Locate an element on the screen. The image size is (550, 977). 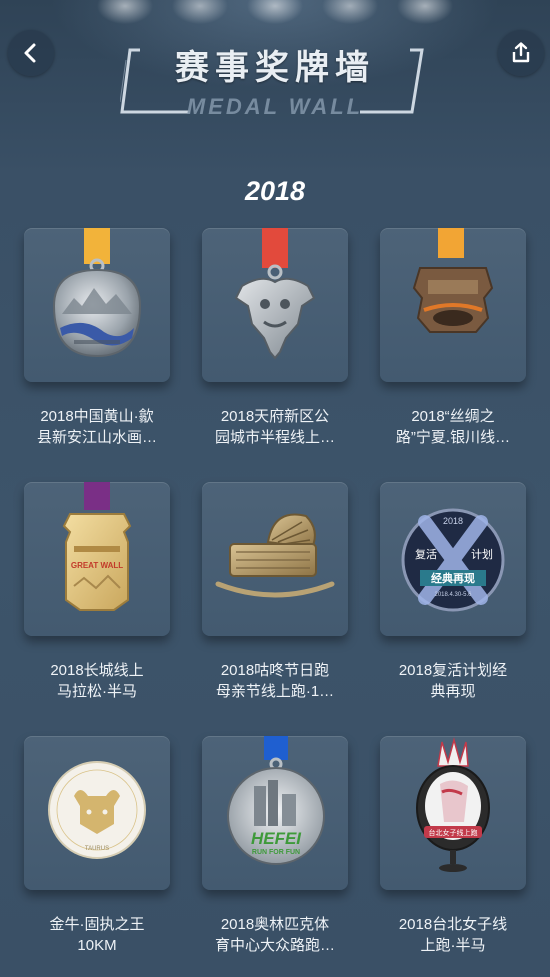
medal-card-taipei: 台北女子线上跑 is located at coordinates (453, 813).